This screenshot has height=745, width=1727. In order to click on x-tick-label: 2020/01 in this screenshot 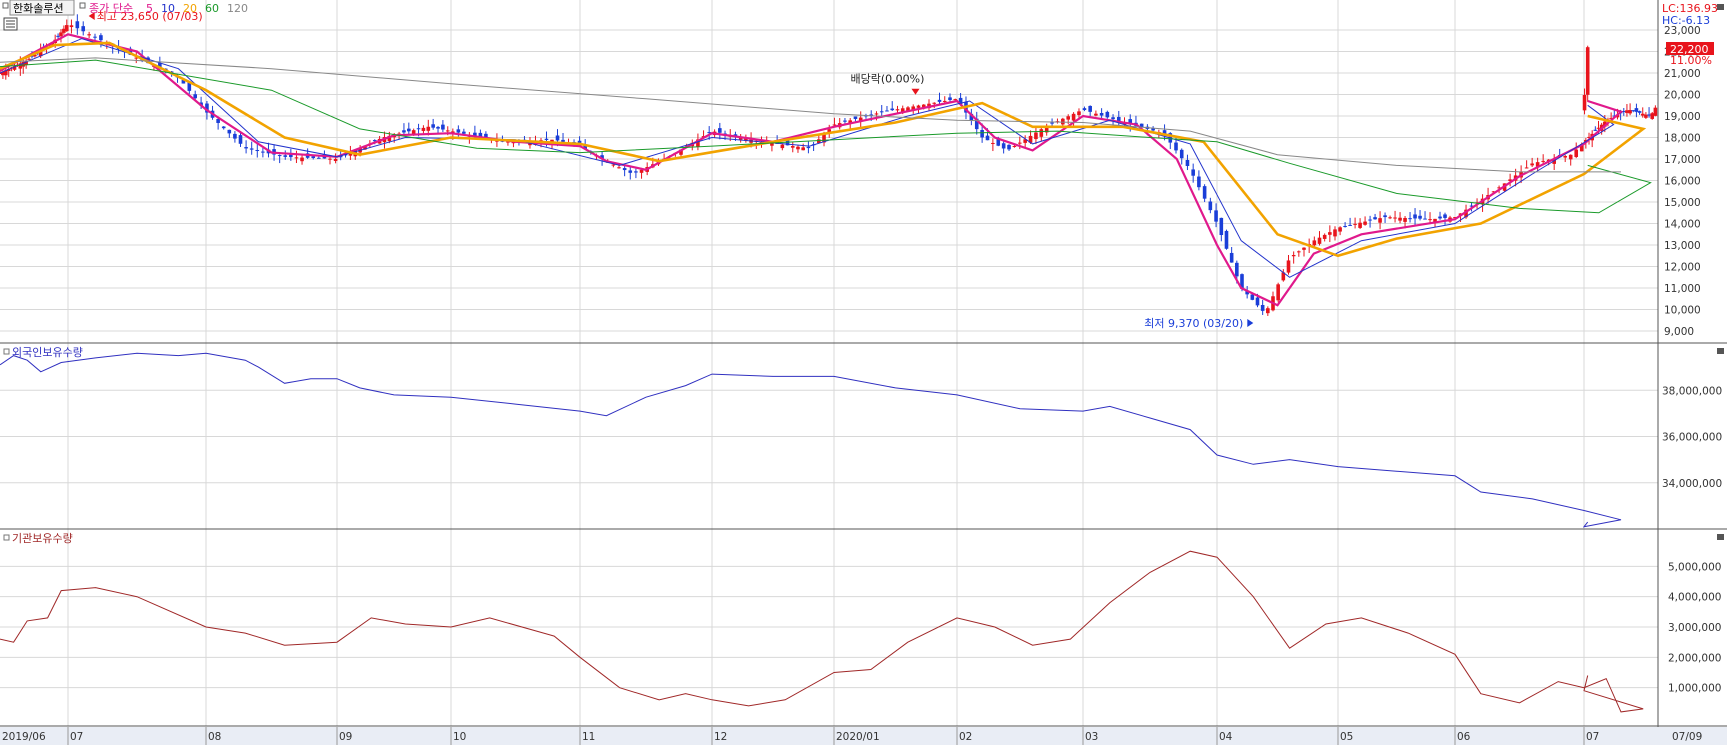, I will do `click(858, 737)`.